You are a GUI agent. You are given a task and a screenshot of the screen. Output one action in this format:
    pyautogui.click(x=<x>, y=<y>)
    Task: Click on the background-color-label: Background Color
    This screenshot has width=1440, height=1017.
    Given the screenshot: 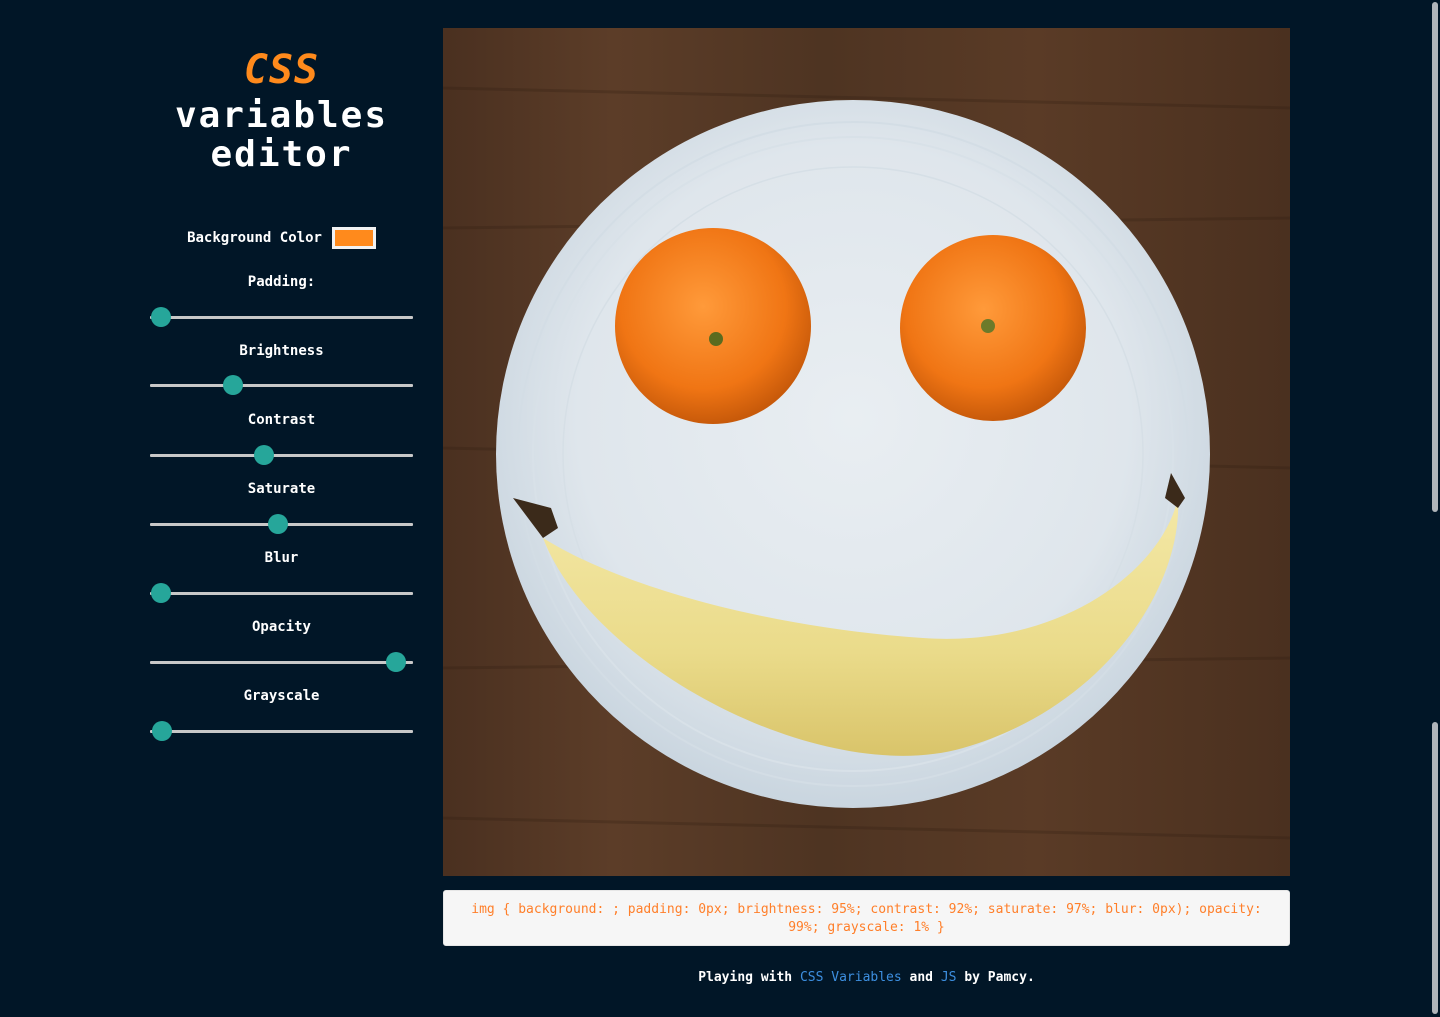 What is the action you would take?
    pyautogui.click(x=254, y=238)
    